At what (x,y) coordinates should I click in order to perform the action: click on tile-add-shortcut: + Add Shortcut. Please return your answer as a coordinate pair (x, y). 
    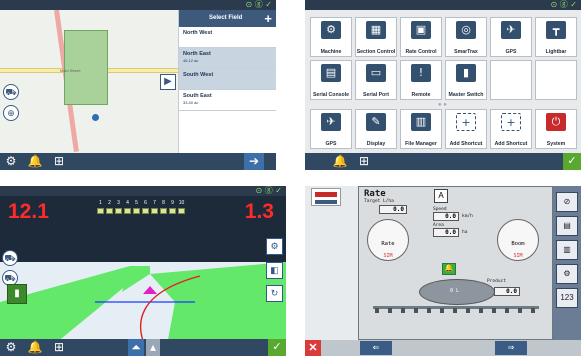
    Looking at the image, I should click on (466, 129).